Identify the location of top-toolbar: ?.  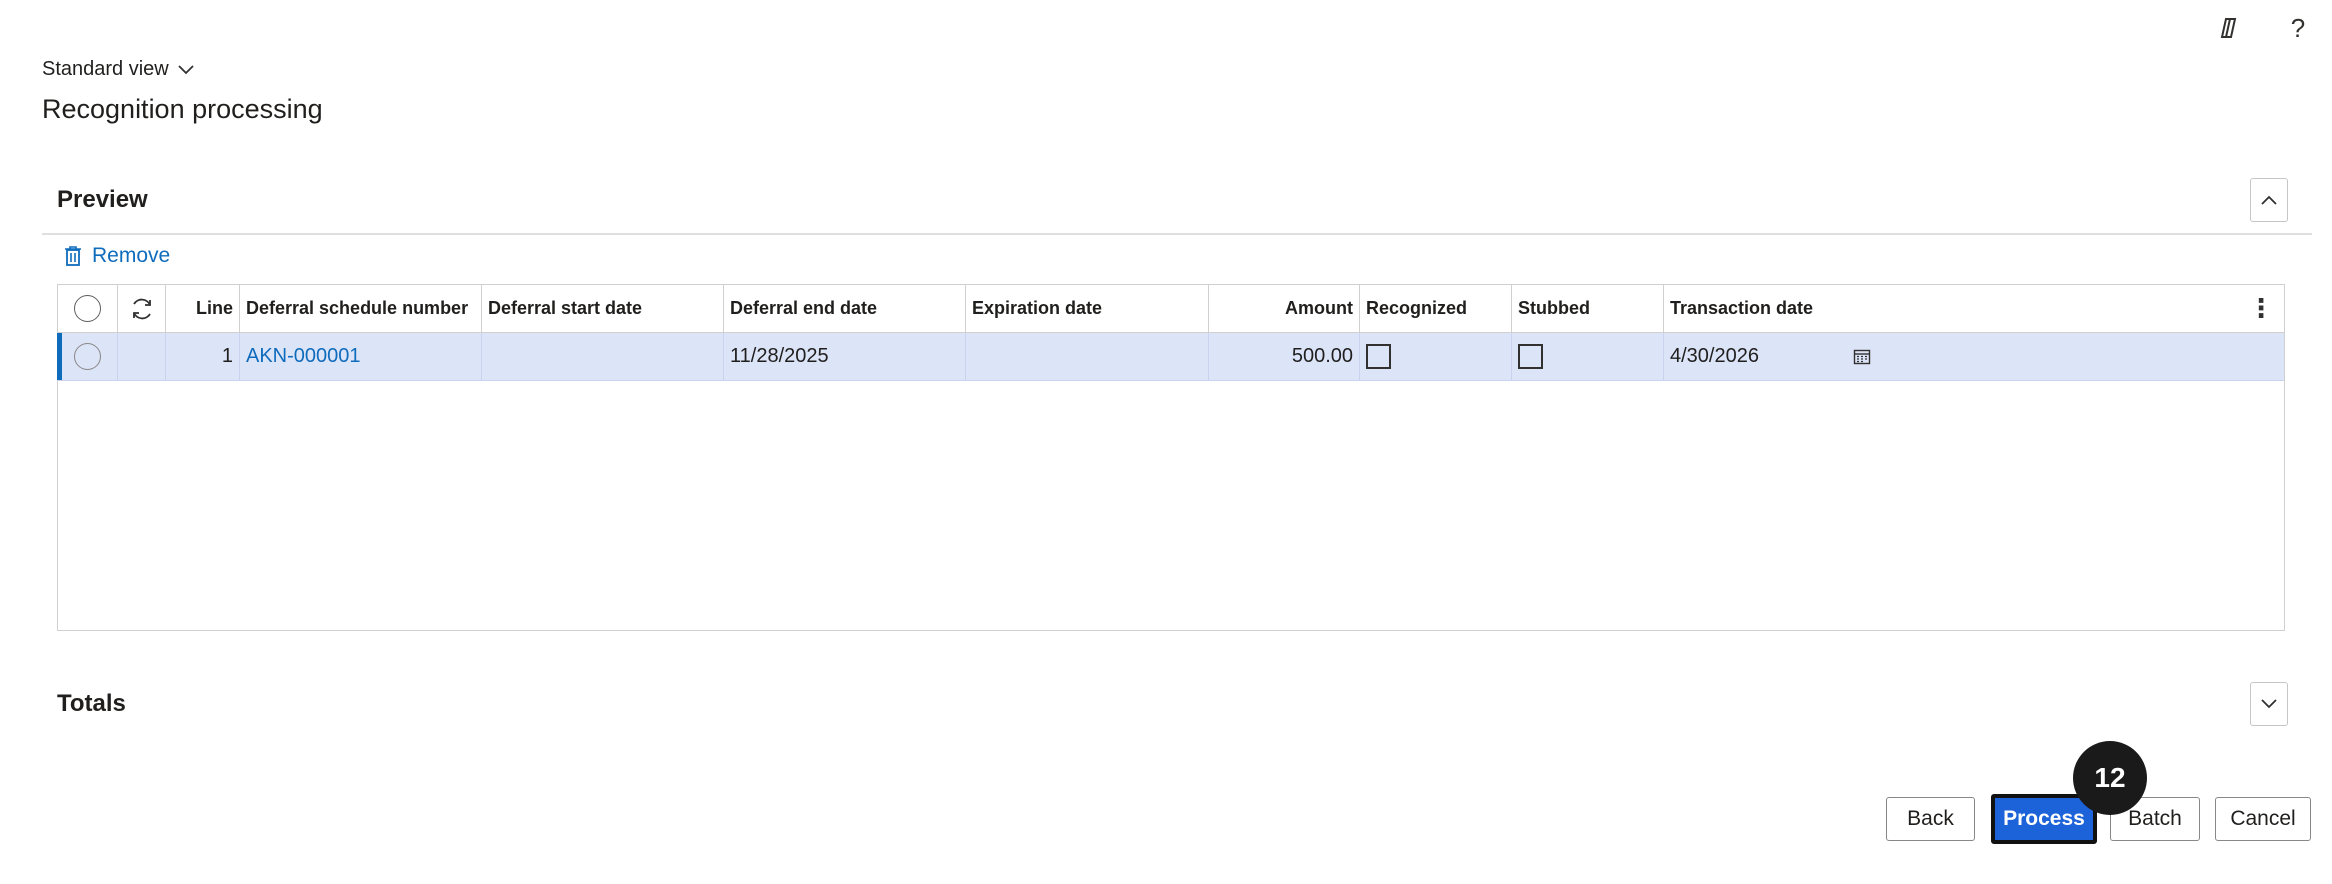
(2264, 28).